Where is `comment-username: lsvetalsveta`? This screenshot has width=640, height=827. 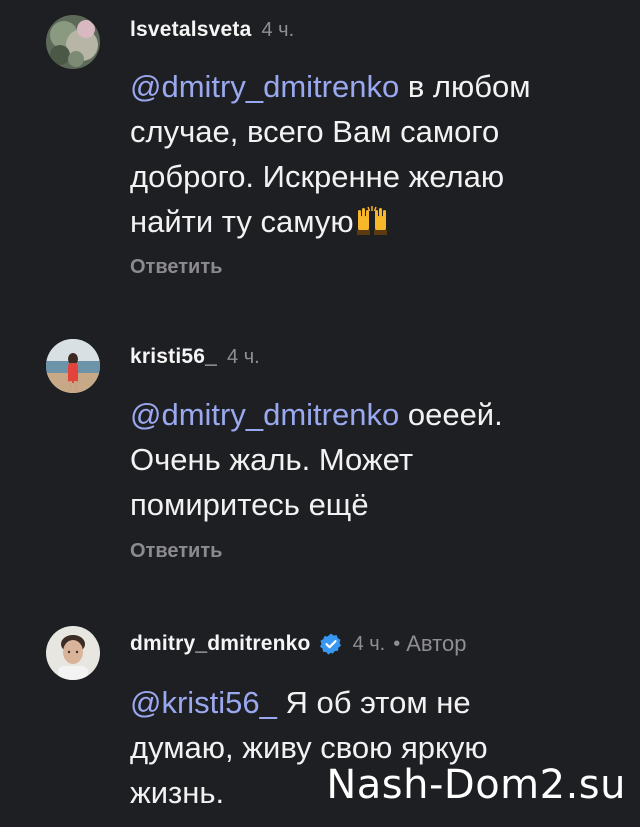
comment-username: lsvetalsveta is located at coordinates (191, 30).